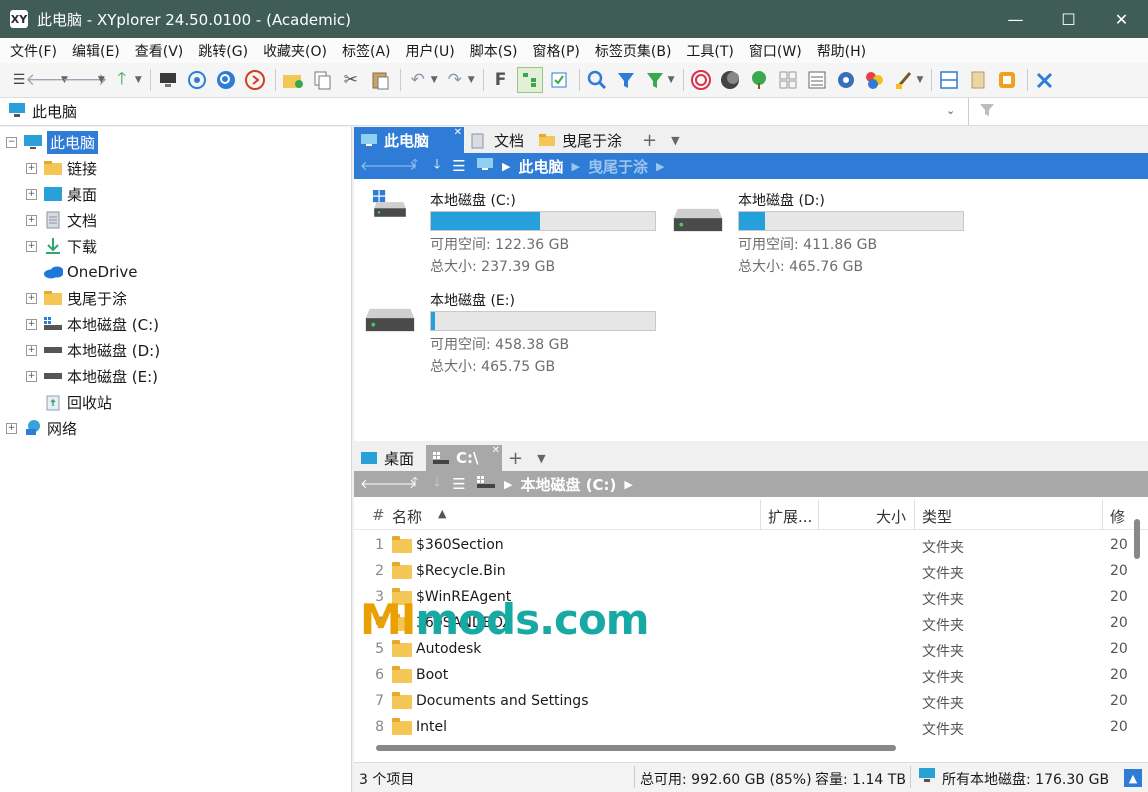  Describe the element at coordinates (937, 516) in the screenshot. I see `column-header-type: 类型` at that location.